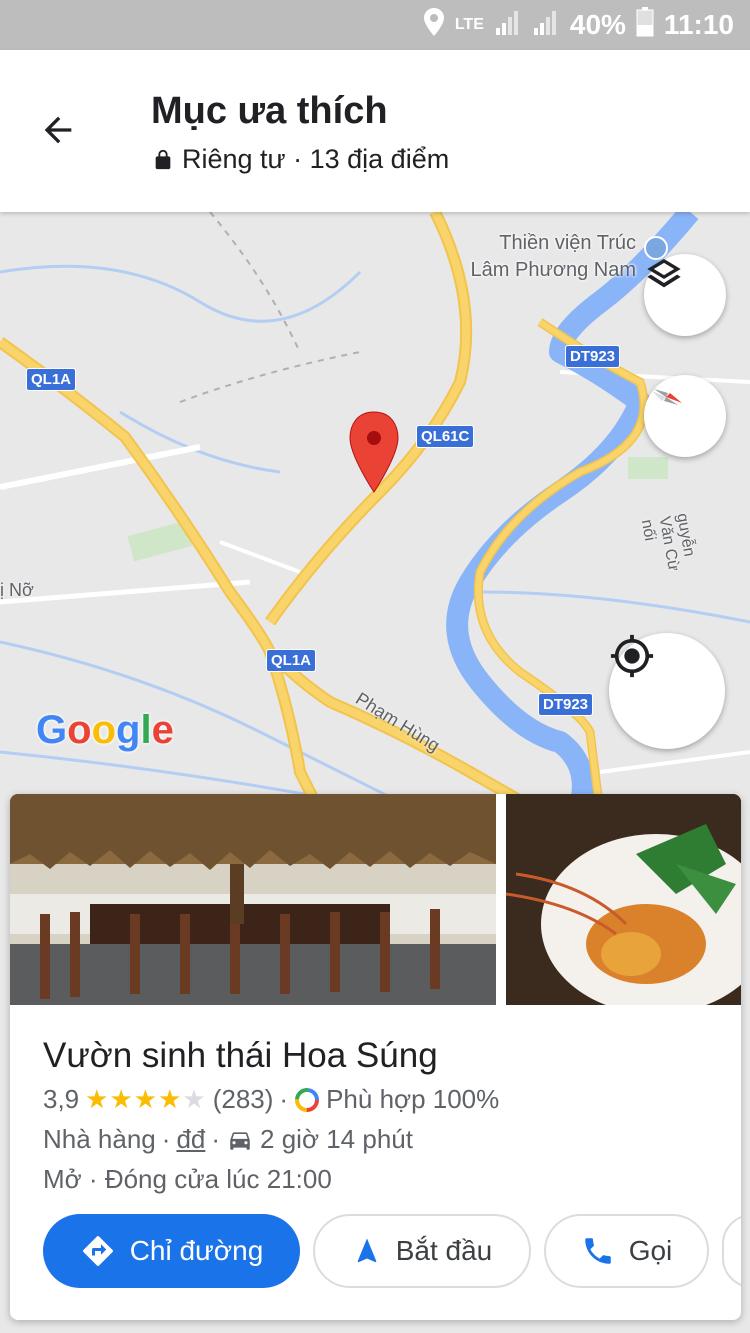 This screenshot has width=750, height=1333. What do you see at coordinates (146, 1099) in the screenshot?
I see `rating-stars: ★★★★★` at bounding box center [146, 1099].